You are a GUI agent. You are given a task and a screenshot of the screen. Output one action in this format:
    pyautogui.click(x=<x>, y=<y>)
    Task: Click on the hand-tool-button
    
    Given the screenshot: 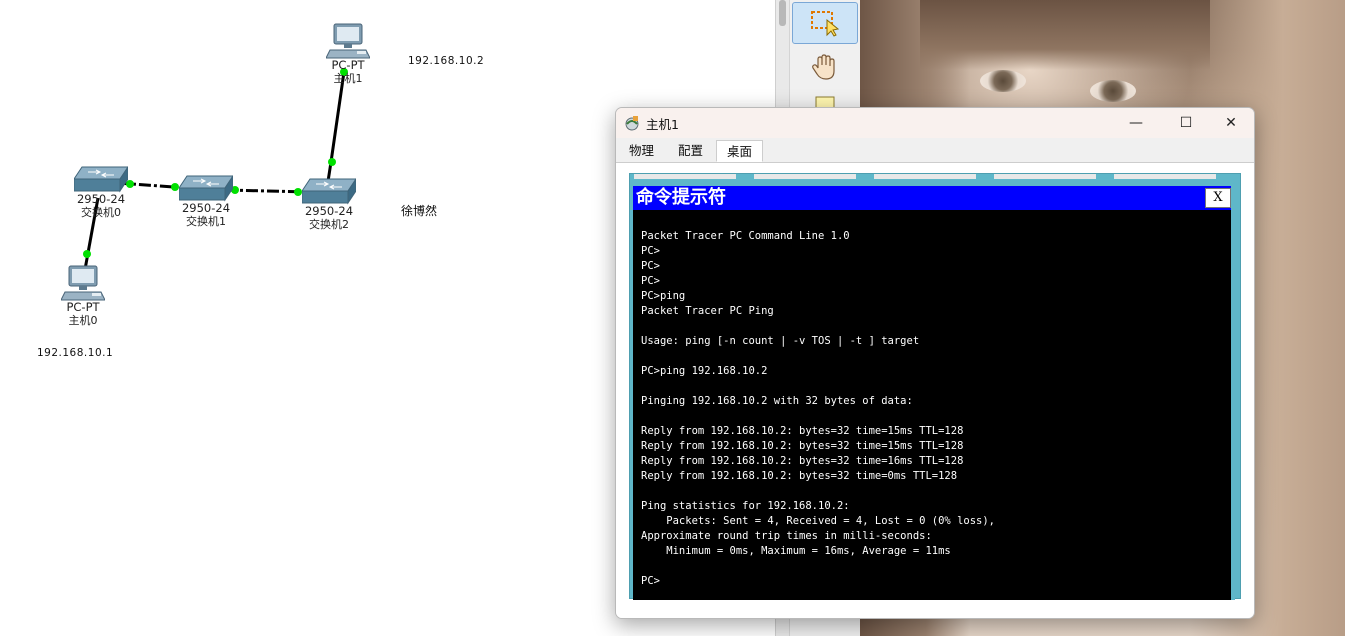 What is the action you would take?
    pyautogui.click(x=825, y=67)
    